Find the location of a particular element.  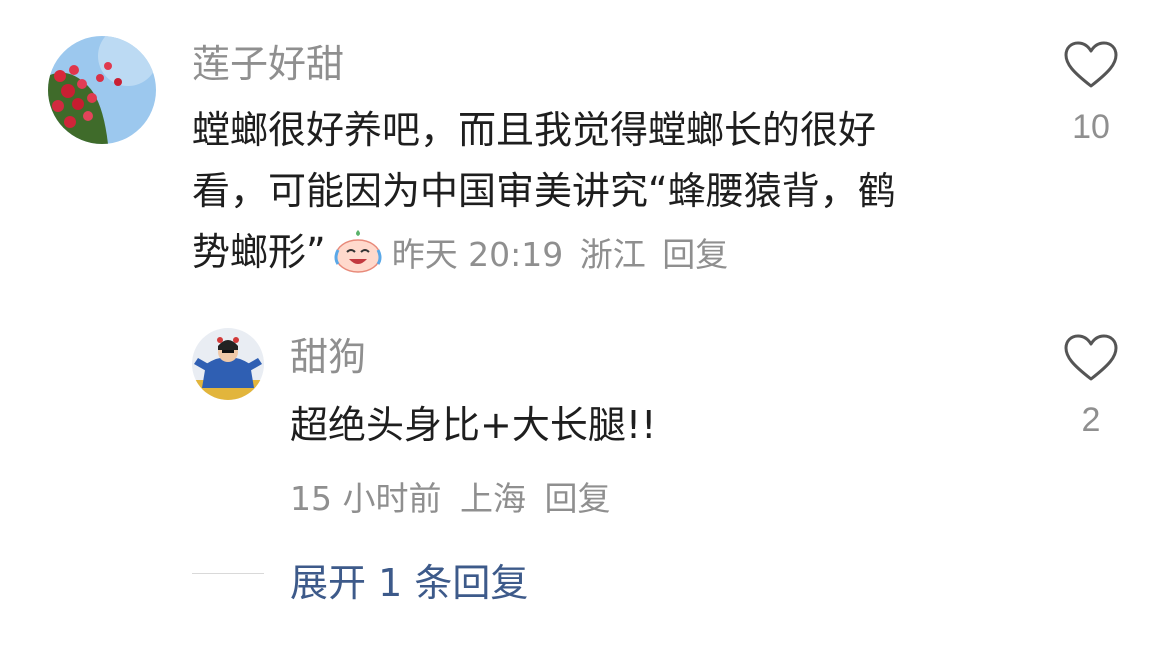

like-count: 10 is located at coordinates (1091, 127).